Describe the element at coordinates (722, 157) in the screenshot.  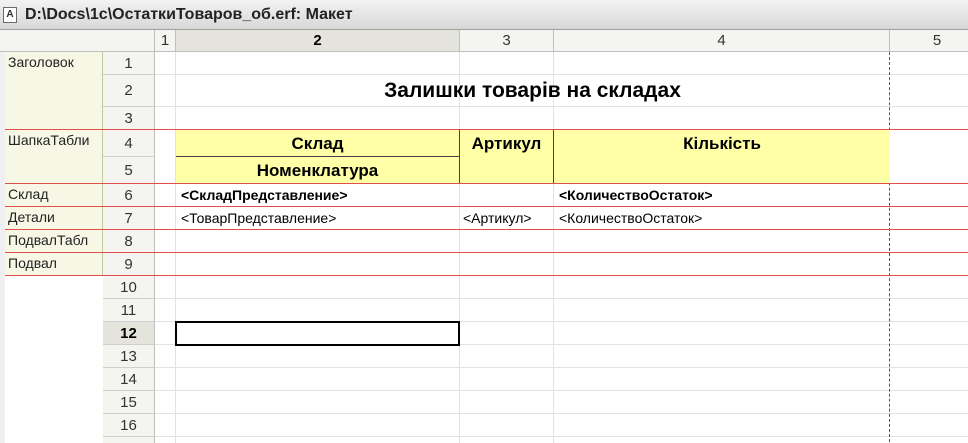
I see `header-kilkist: Кількість` at that location.